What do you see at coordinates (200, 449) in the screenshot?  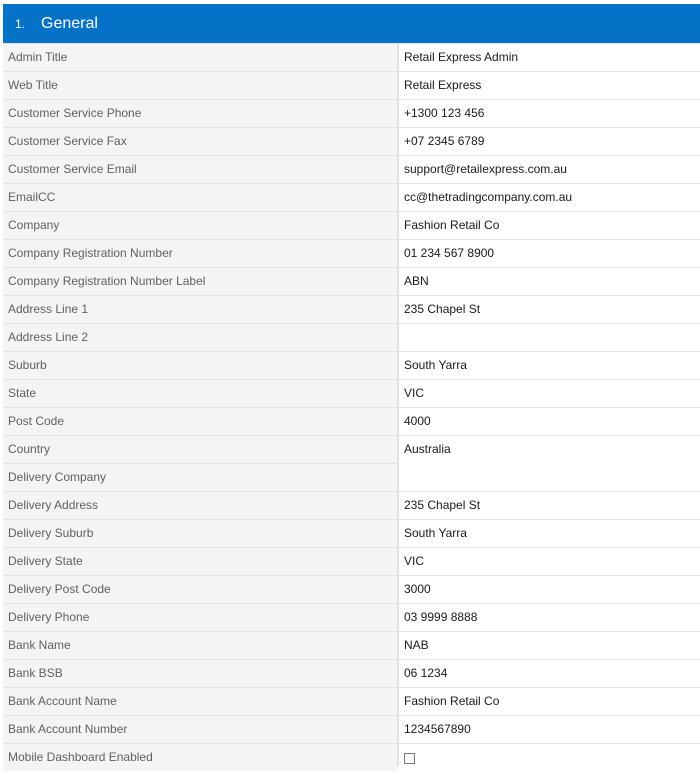 I see `country-label: Country` at bounding box center [200, 449].